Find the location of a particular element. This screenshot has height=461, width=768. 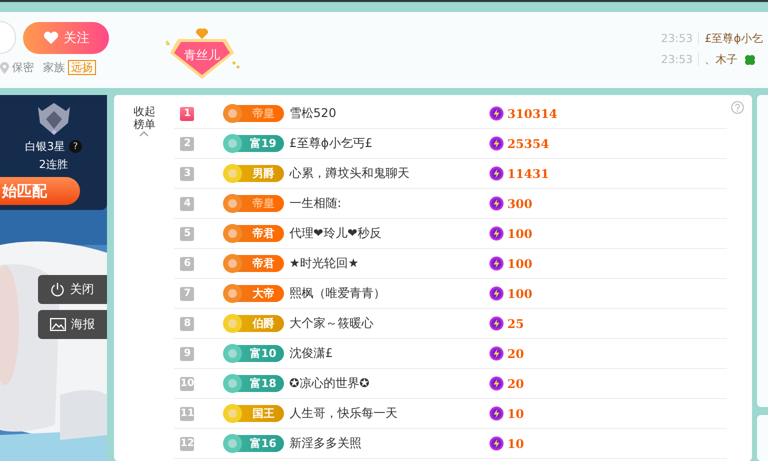

location-text: 保密 is located at coordinates (23, 67).